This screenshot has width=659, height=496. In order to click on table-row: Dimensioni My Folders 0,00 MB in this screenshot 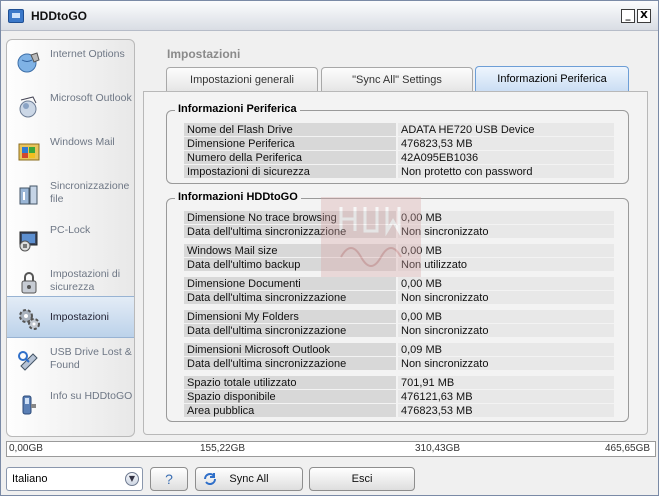, I will do `click(400, 317)`.